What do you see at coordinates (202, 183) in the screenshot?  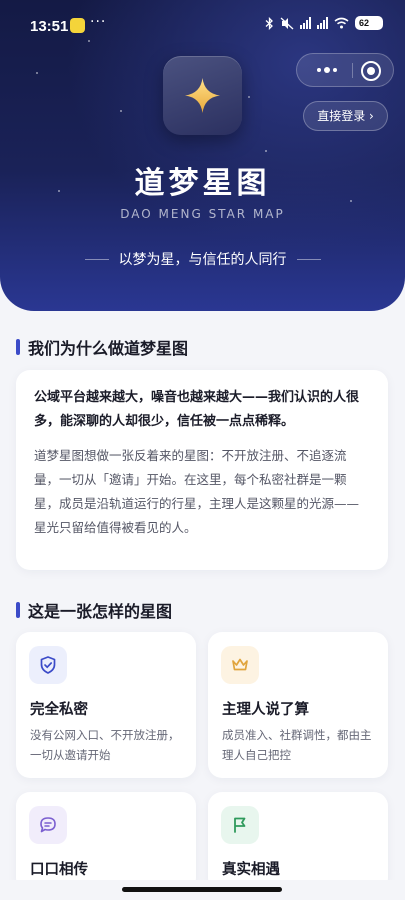 I see `app-title: 道梦星图` at bounding box center [202, 183].